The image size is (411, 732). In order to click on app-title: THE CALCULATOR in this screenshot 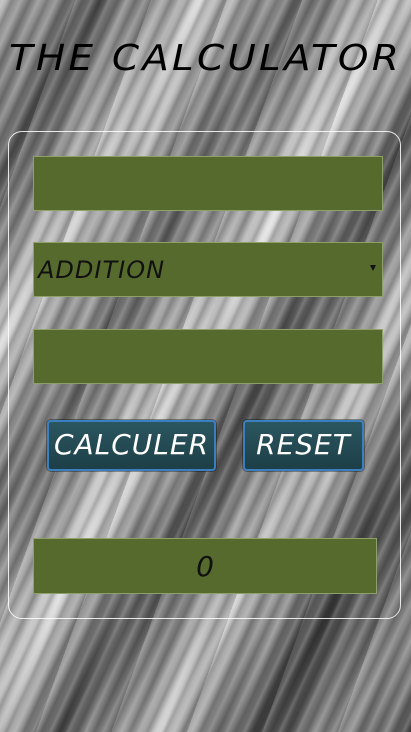, I will do `click(205, 58)`.